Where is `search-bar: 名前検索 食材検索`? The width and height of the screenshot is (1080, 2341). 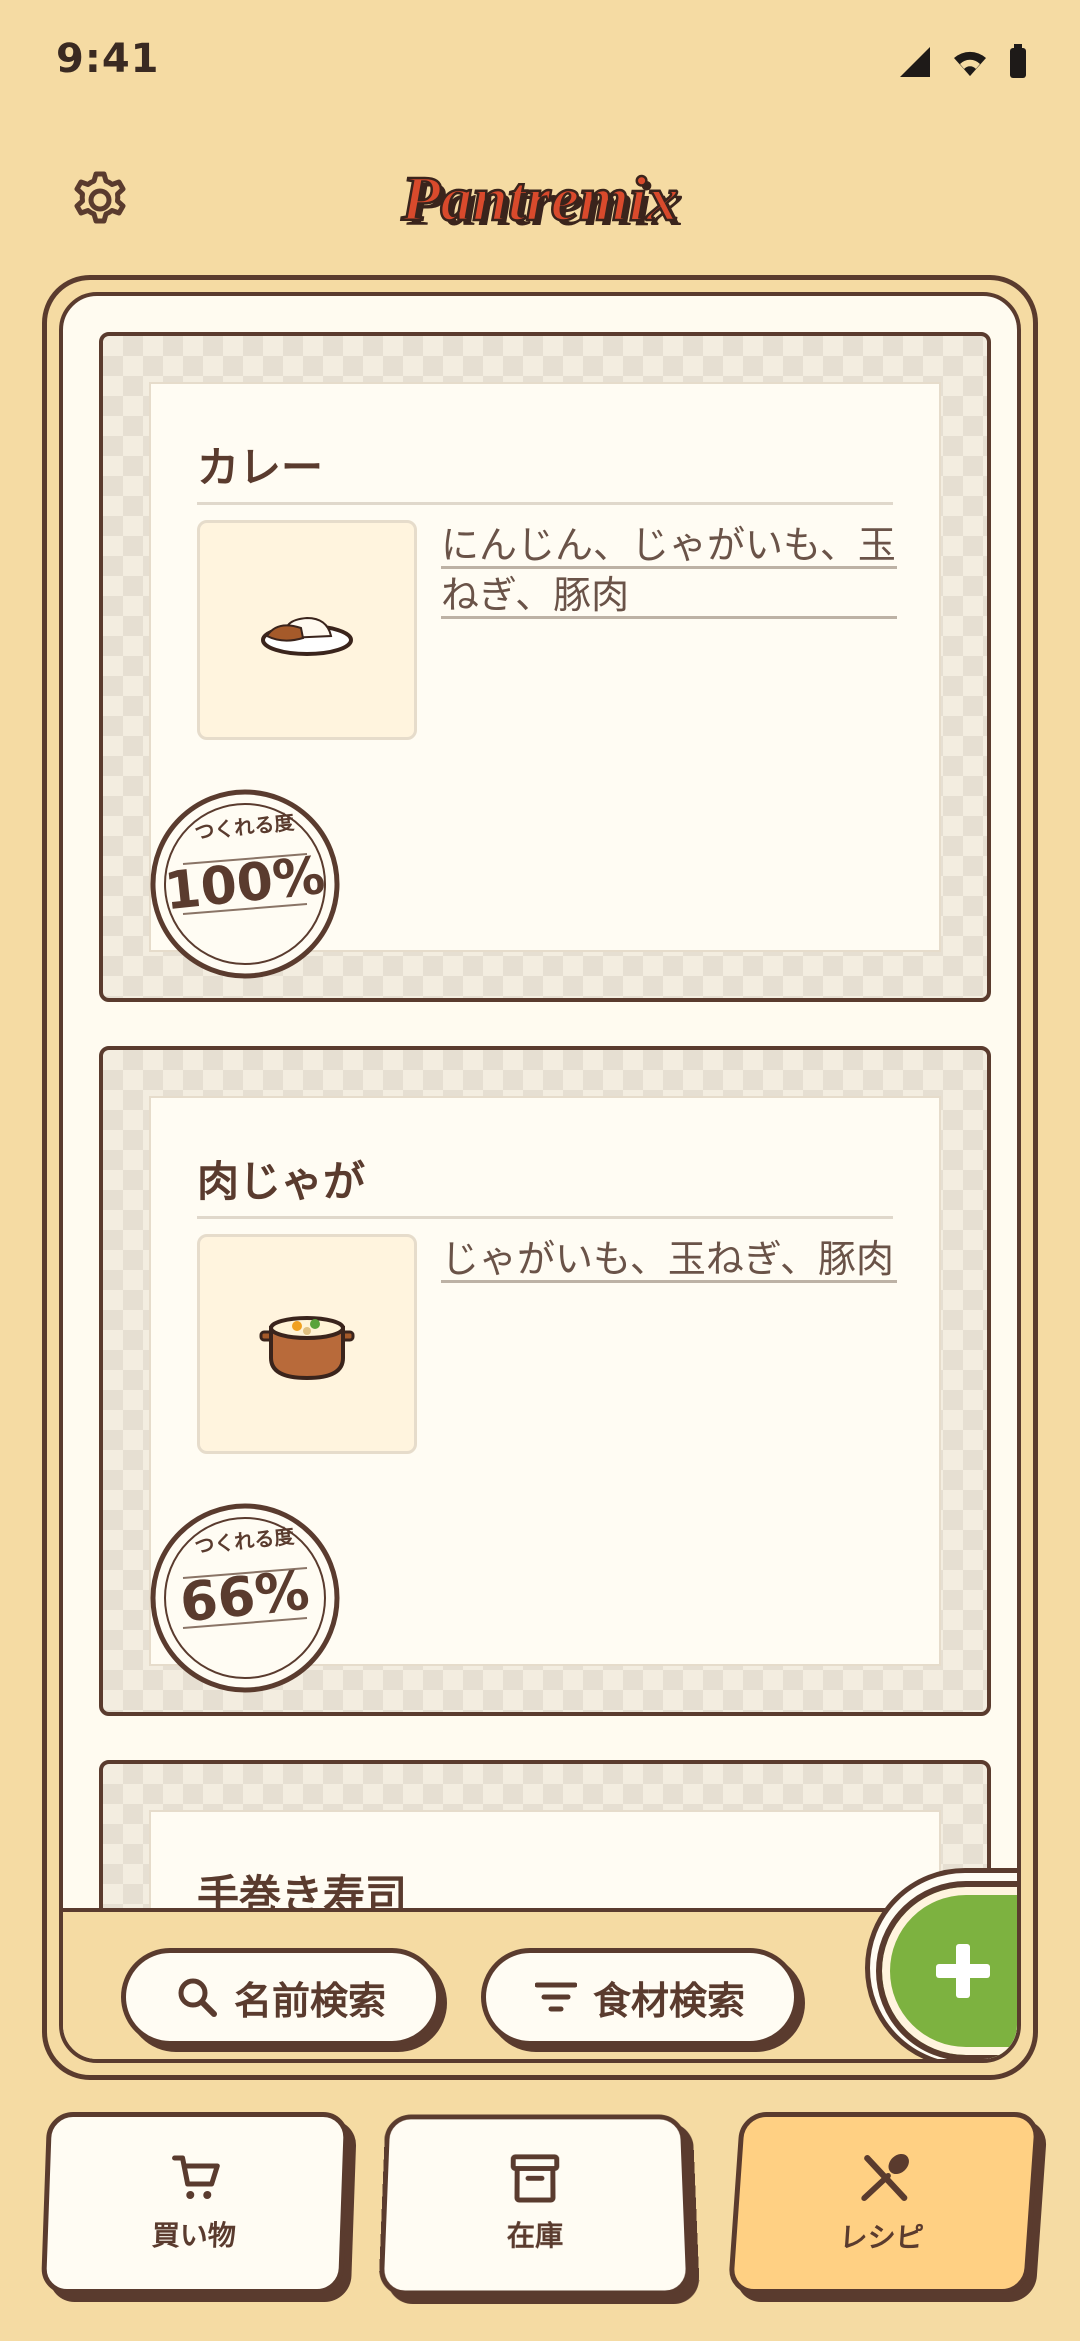
search-bar: 名前検索 食材検索 is located at coordinates (540, 1963).